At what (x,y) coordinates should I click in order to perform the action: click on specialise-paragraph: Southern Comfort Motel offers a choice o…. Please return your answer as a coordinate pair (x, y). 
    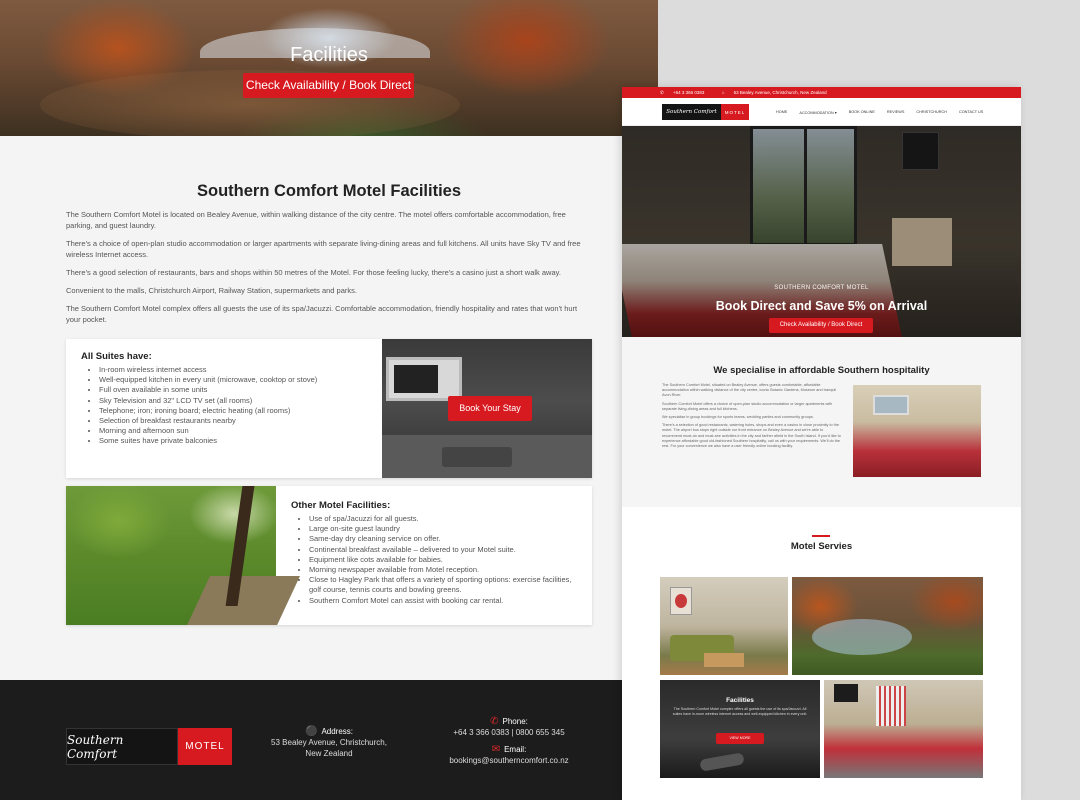
    Looking at the image, I should click on (747, 406).